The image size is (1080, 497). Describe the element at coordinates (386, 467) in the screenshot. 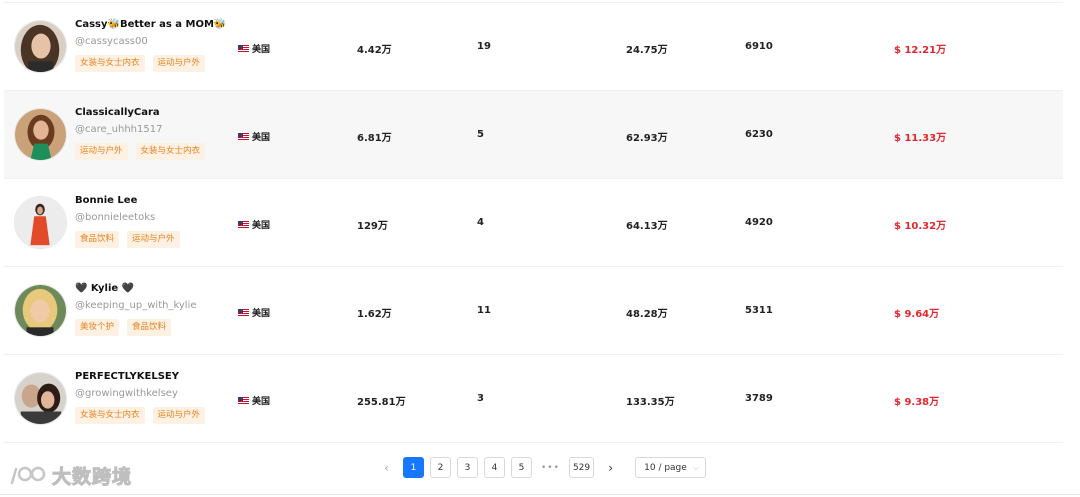

I see `prev-page-button: ‹` at that location.